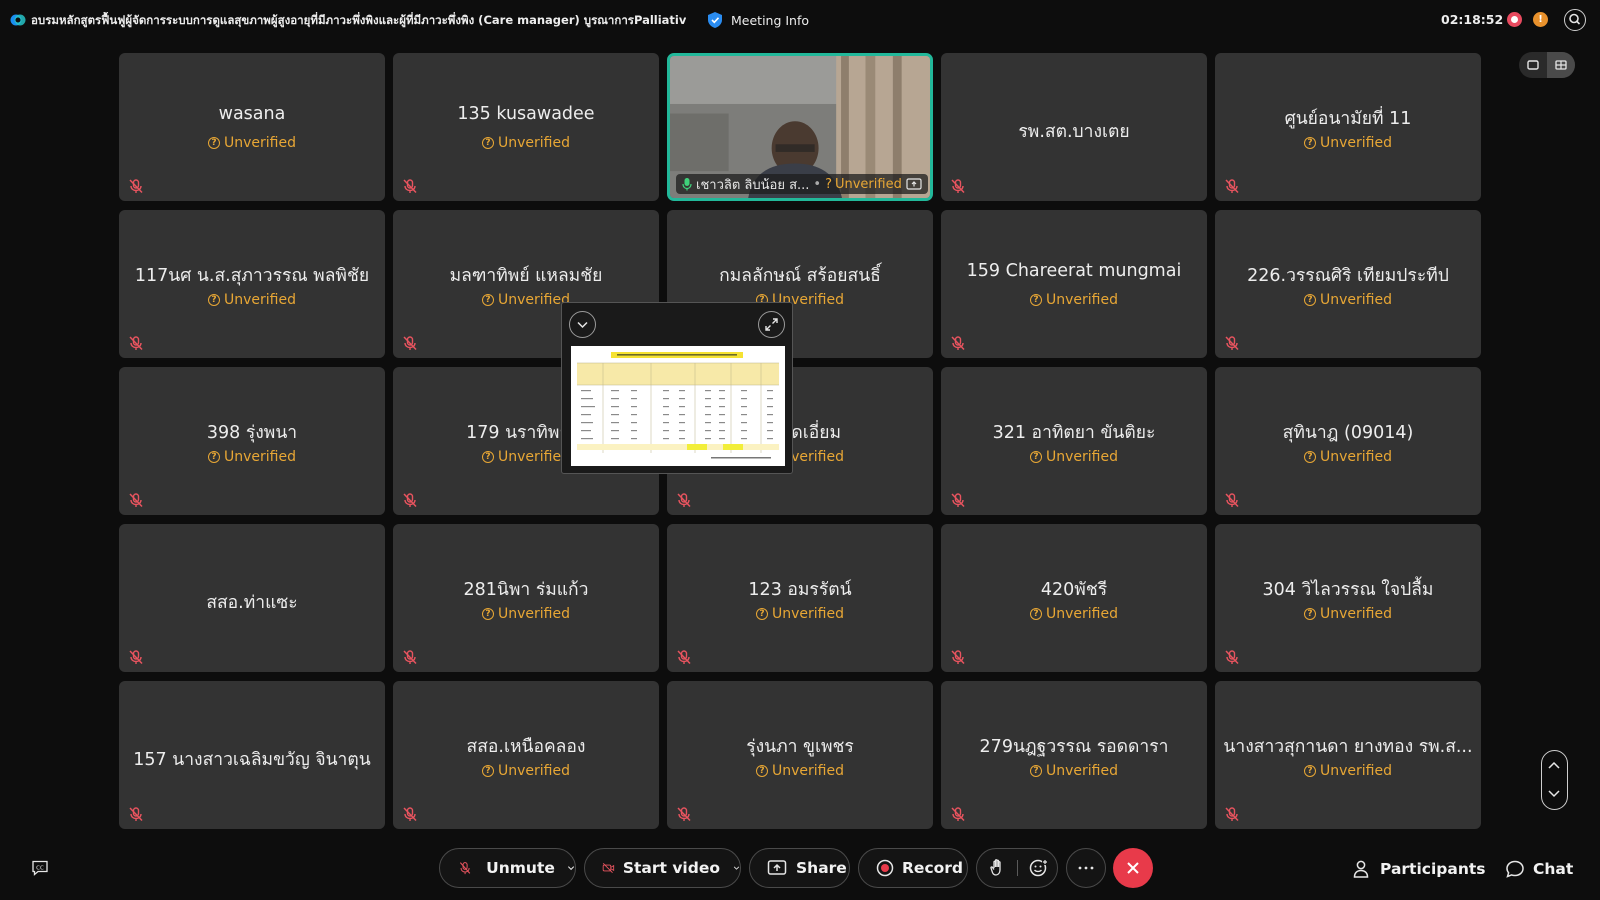 The height and width of the screenshot is (900, 1600). Describe the element at coordinates (252, 284) in the screenshot. I see `participant-tile: 117นศ น.ส.สุภาวรรณ พลพิชัย? Unverified` at that location.